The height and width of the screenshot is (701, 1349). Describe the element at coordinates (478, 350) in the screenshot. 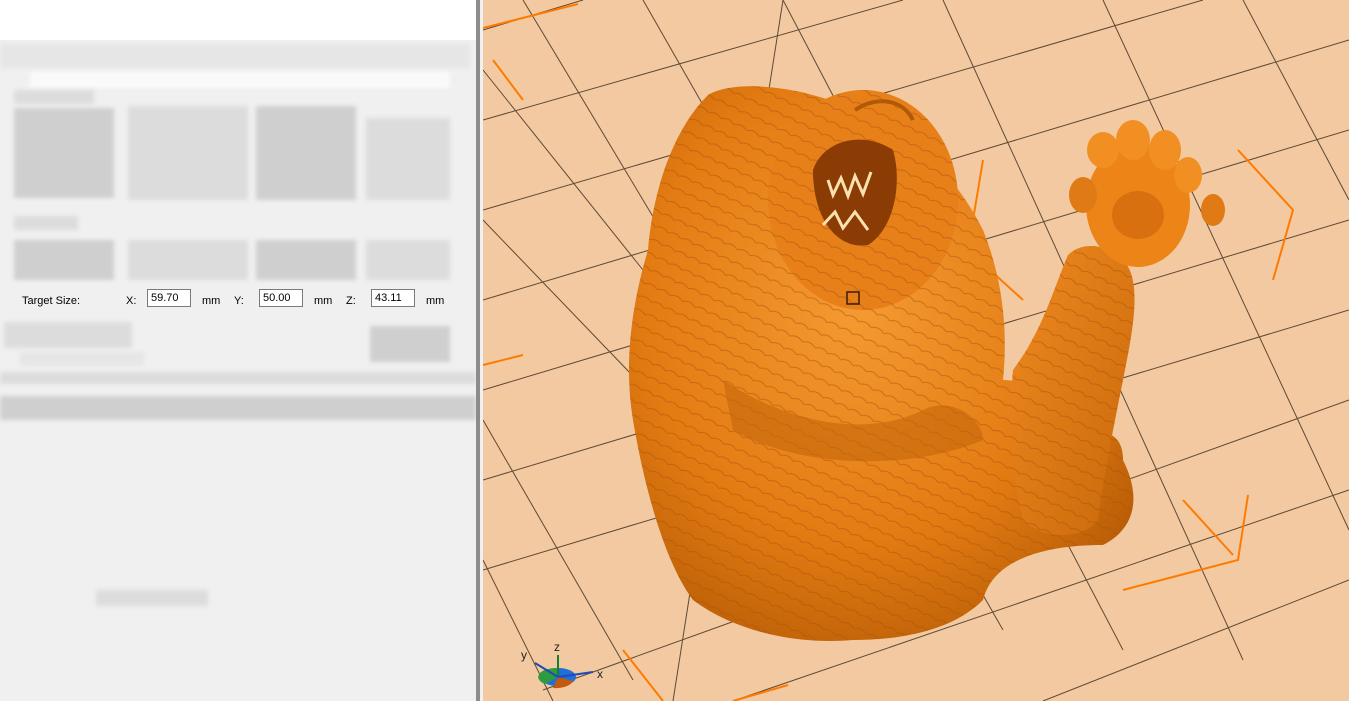

I see `panel-divider` at that location.